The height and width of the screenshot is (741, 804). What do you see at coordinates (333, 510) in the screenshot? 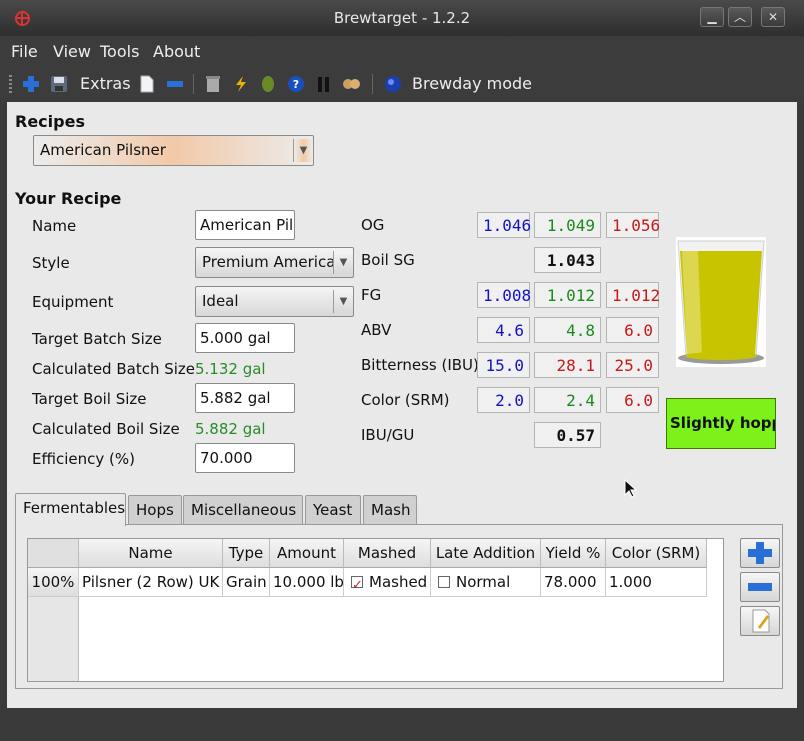
I see `tab-yeast: Yeast` at bounding box center [333, 510].